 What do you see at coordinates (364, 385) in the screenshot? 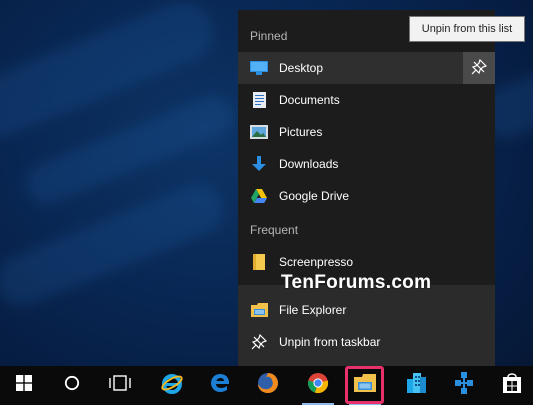
I see `file-explorer-highlight-box` at bounding box center [364, 385].